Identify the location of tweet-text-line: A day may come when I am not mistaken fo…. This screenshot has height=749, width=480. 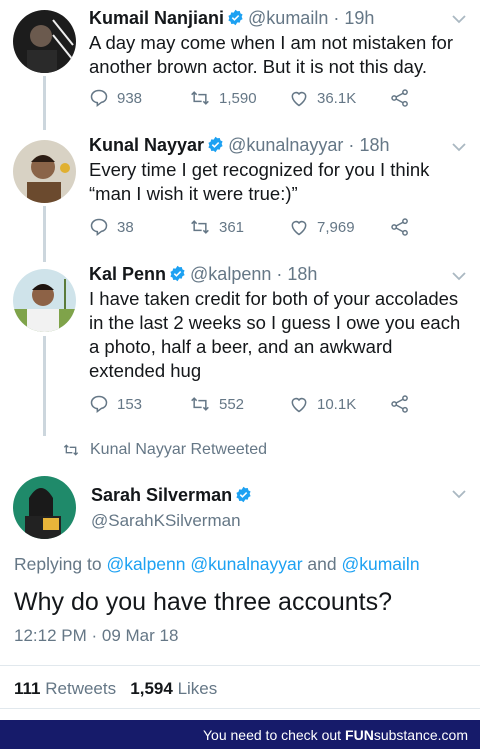
(271, 42).